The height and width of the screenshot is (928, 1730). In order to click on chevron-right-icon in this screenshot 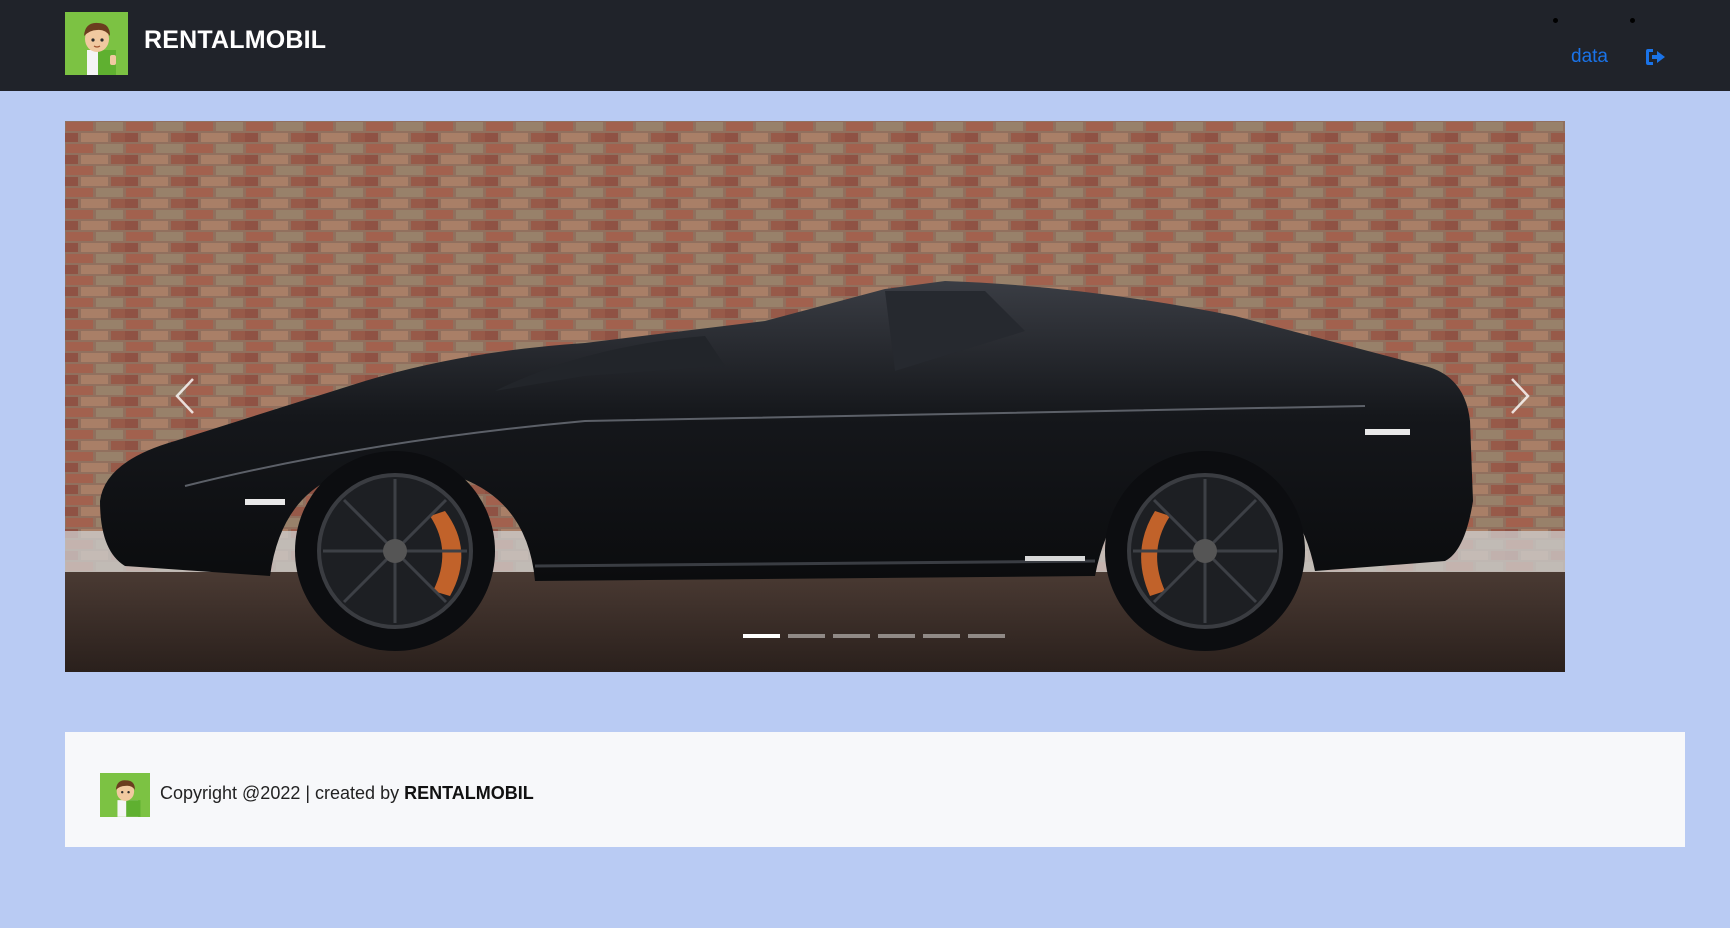, I will do `click(1520, 396)`.